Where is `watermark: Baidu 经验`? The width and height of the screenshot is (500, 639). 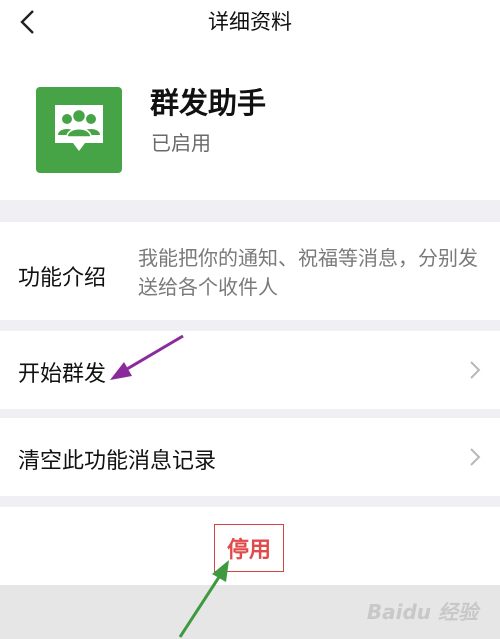
watermark: Baidu 经验 is located at coordinates (422, 612).